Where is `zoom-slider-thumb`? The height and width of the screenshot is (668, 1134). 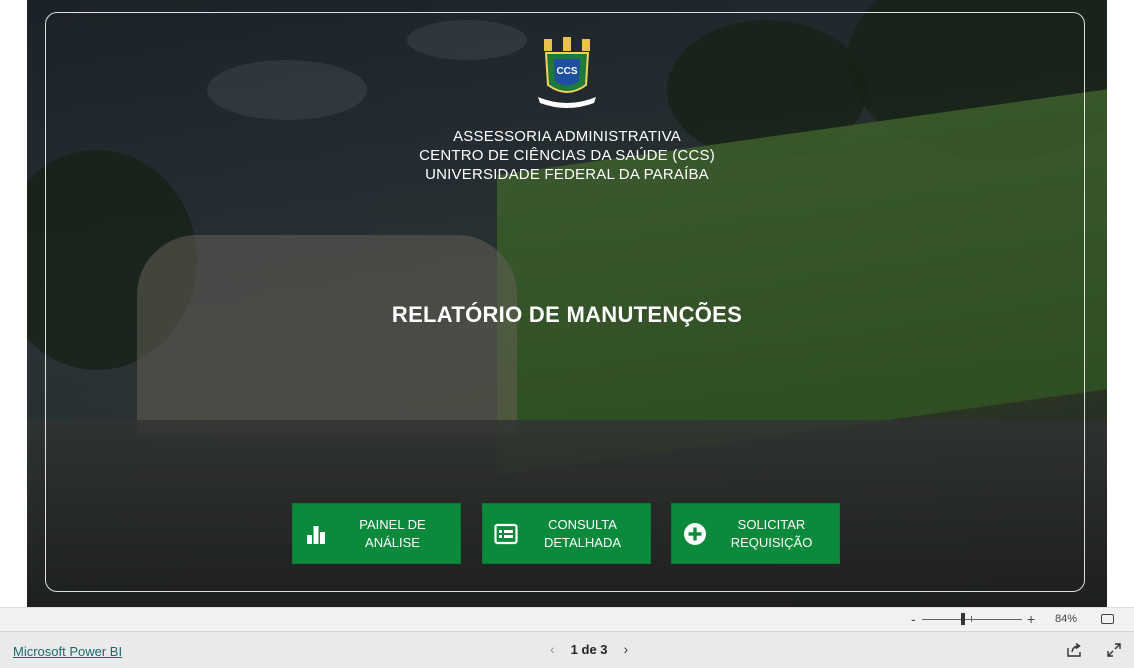 zoom-slider-thumb is located at coordinates (963, 619).